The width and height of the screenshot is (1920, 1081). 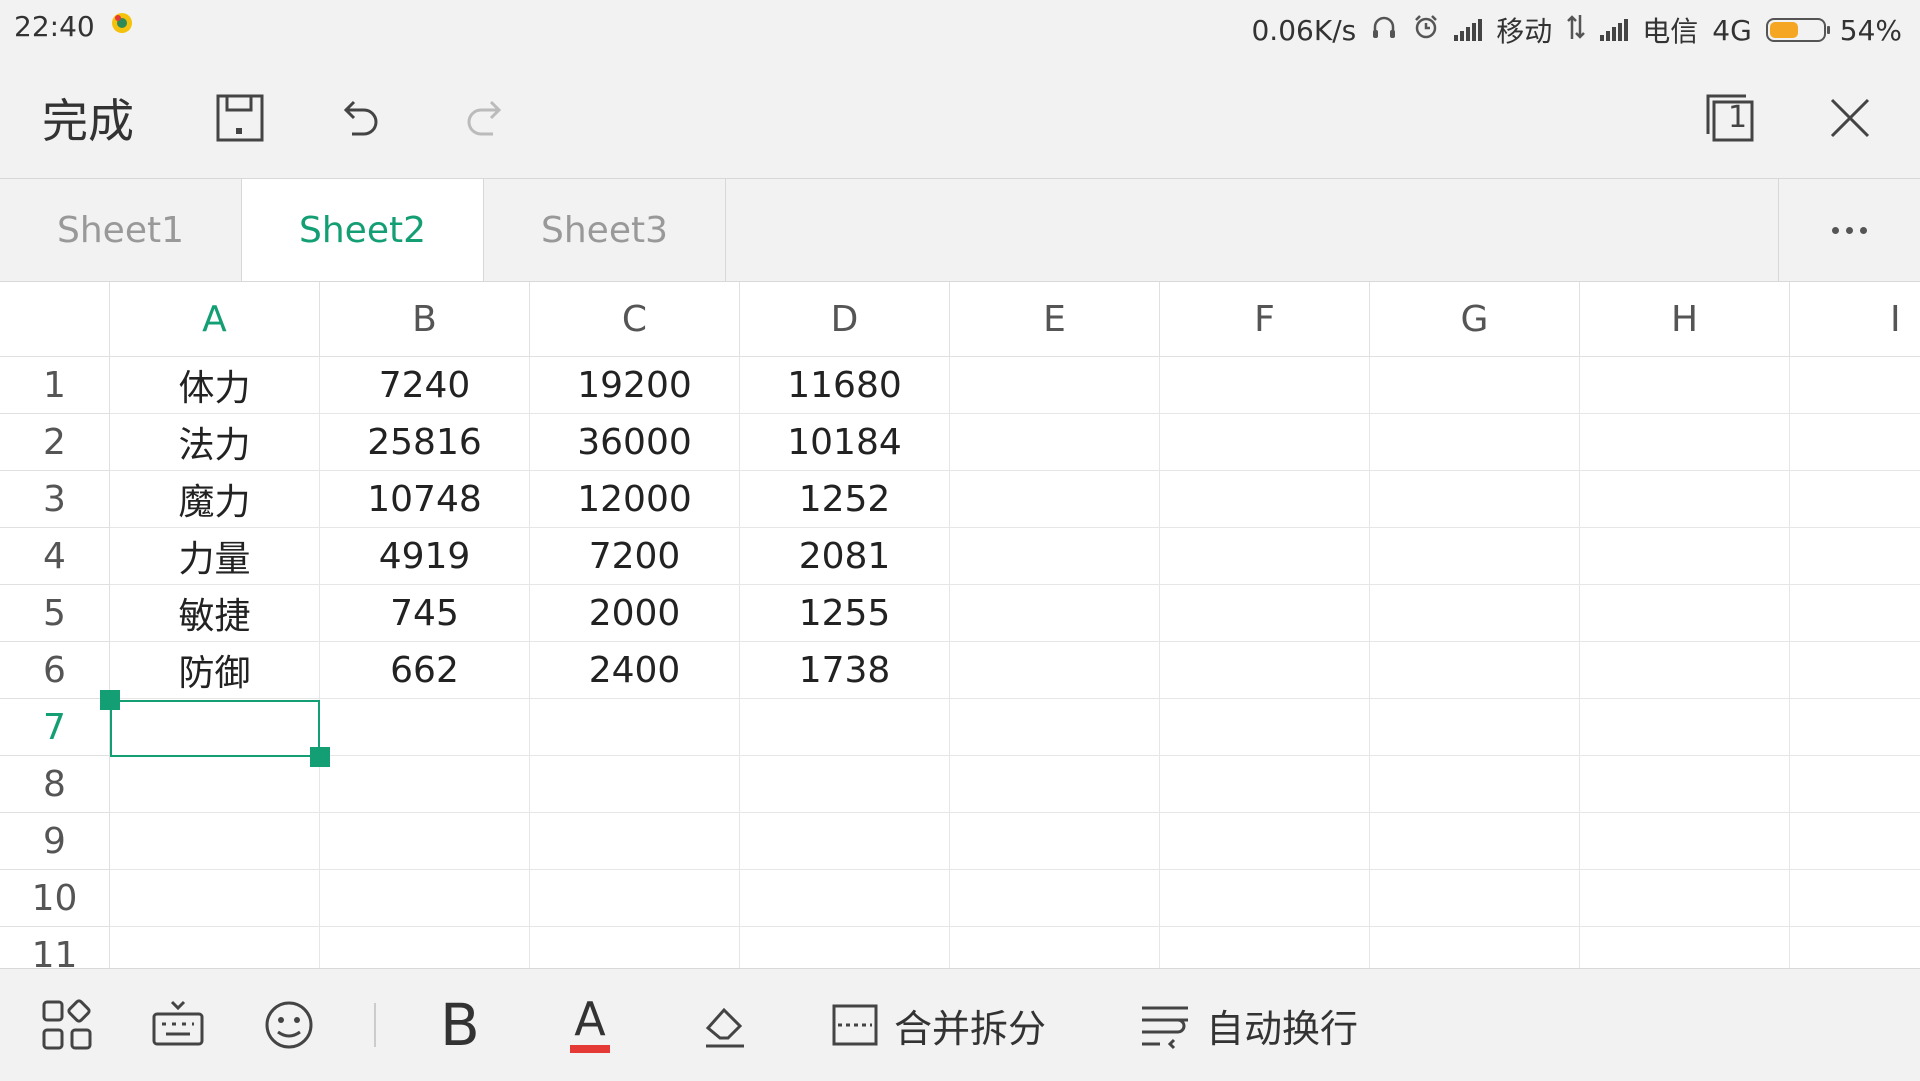 What do you see at coordinates (635, 784) in the screenshot?
I see `cell-c8` at bounding box center [635, 784].